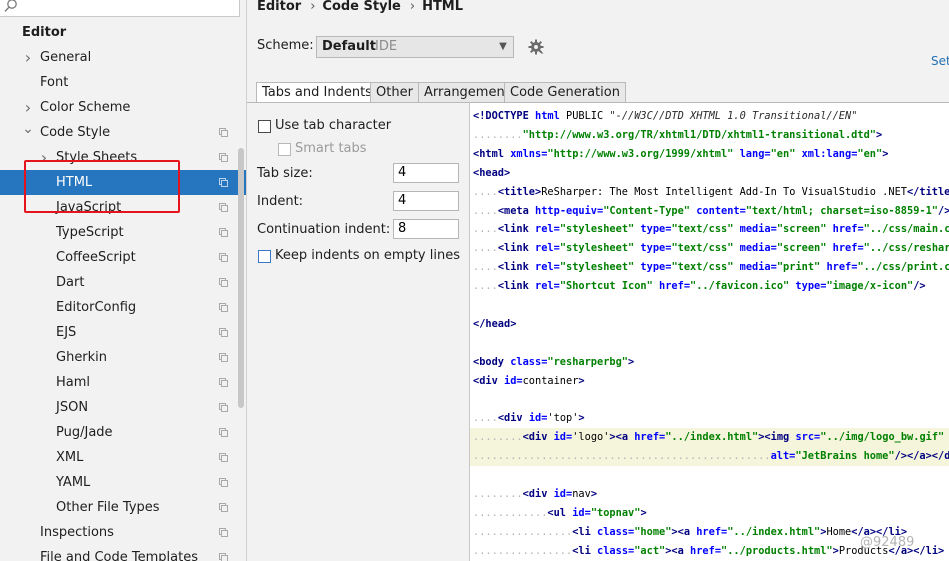 The width and height of the screenshot is (949, 561). What do you see at coordinates (241, 278) in the screenshot?
I see `sidebar-scrollbar` at bounding box center [241, 278].